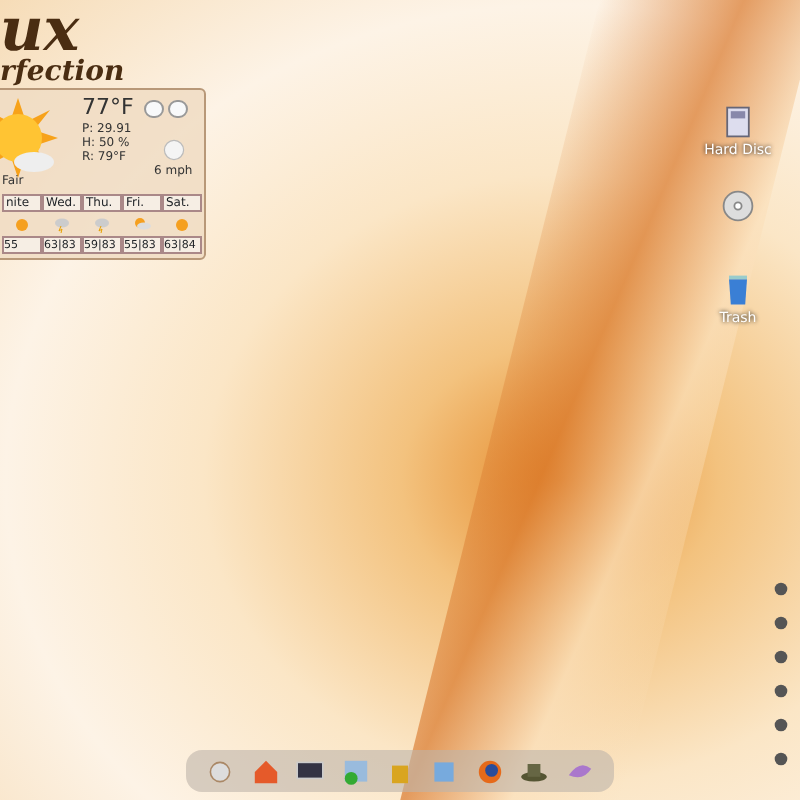 The image size is (800, 800). What do you see at coordinates (174, 150) in the screenshot?
I see `wind-icon` at bounding box center [174, 150].